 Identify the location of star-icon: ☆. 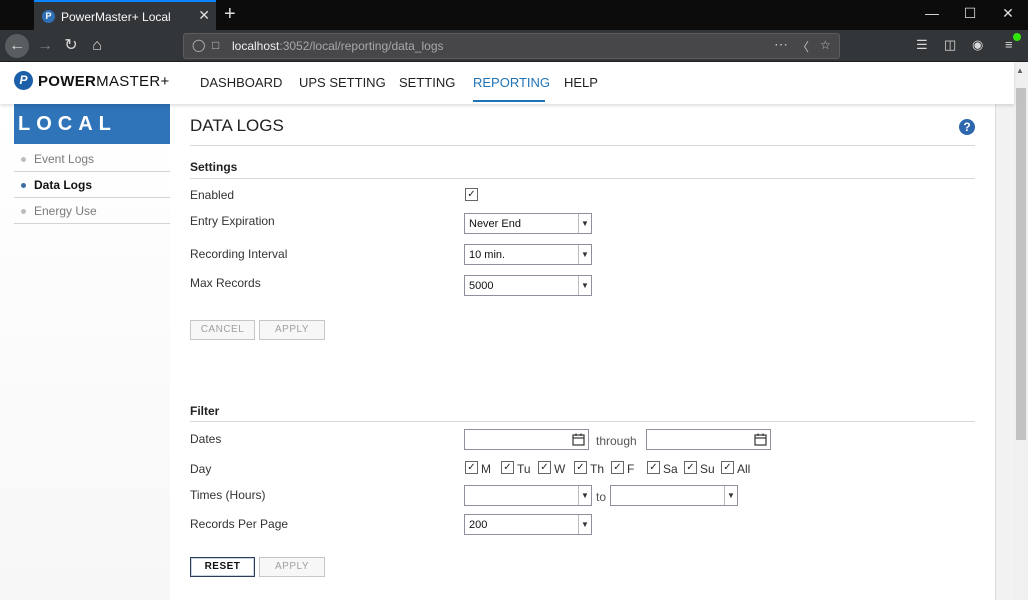
(825, 45).